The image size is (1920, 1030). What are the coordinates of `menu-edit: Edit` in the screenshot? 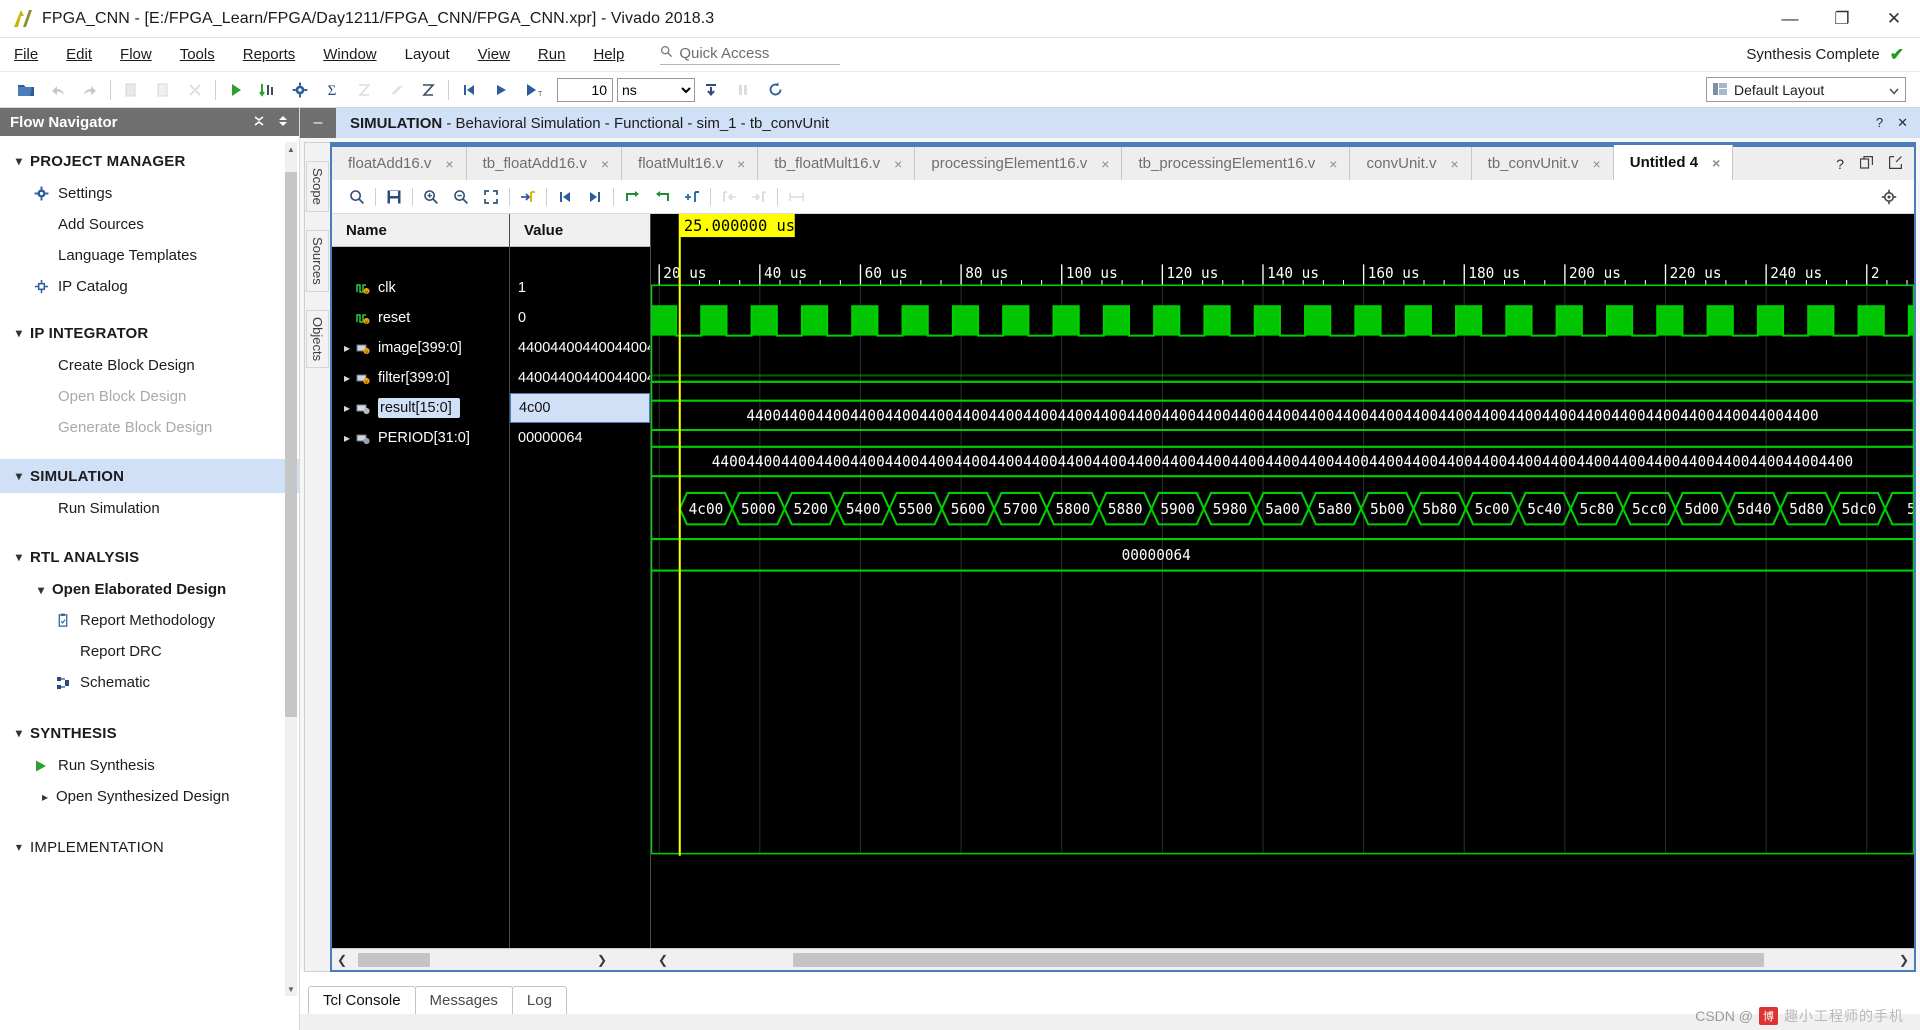 It's located at (79, 54).